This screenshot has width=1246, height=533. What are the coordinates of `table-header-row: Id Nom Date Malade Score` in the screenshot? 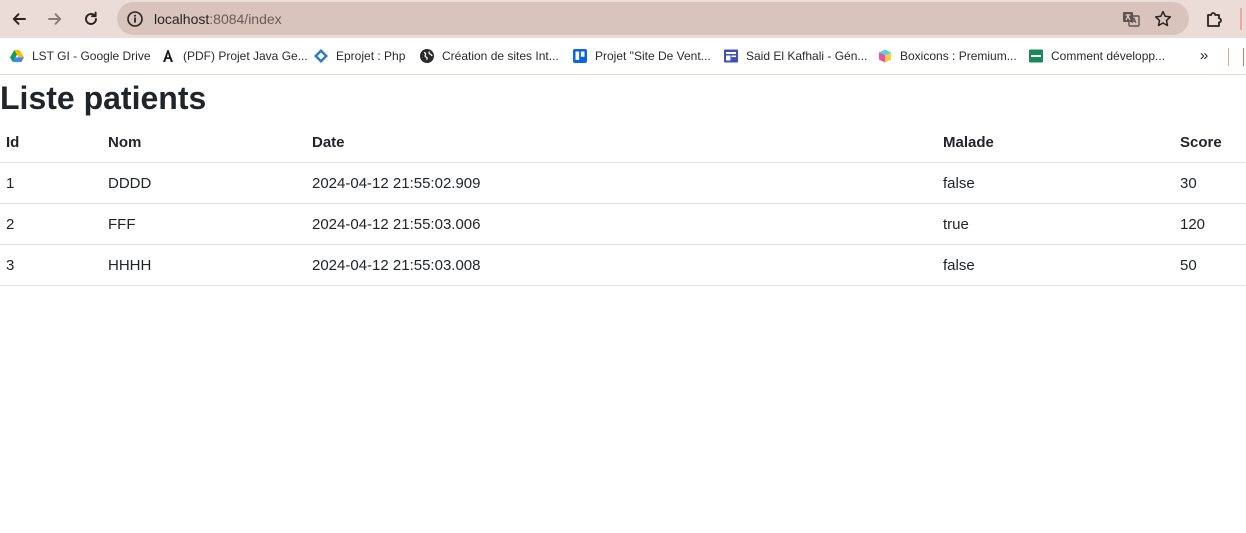 It's located at (623, 142).